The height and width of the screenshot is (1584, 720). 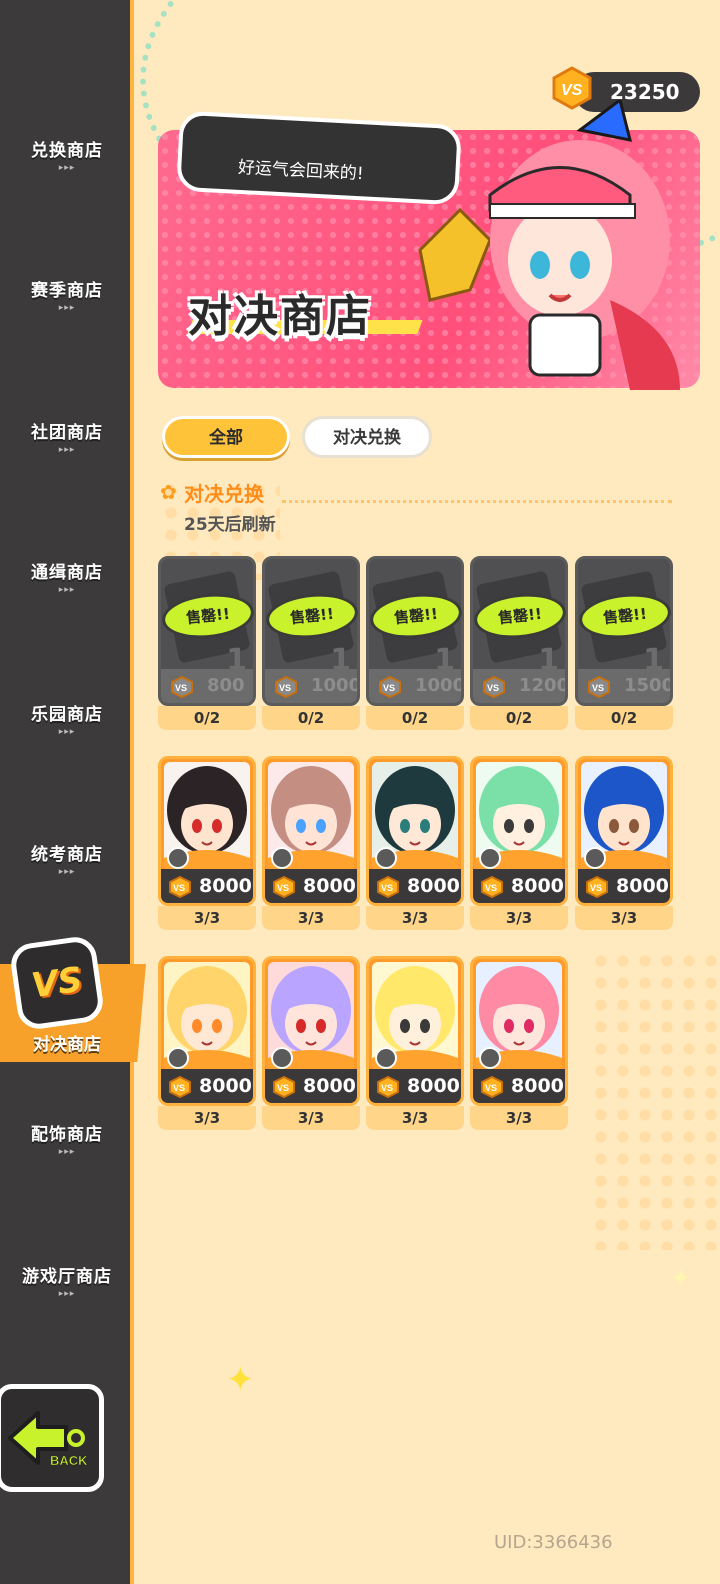 What do you see at coordinates (280, 316) in the screenshot?
I see `banner-title: 对决商店` at bounding box center [280, 316].